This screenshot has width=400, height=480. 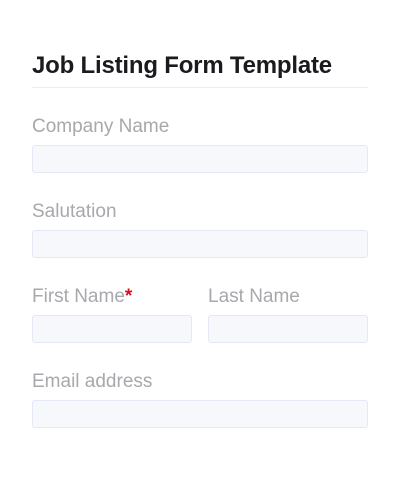 What do you see at coordinates (182, 65) in the screenshot?
I see `form-title: Job Listing Form Template` at bounding box center [182, 65].